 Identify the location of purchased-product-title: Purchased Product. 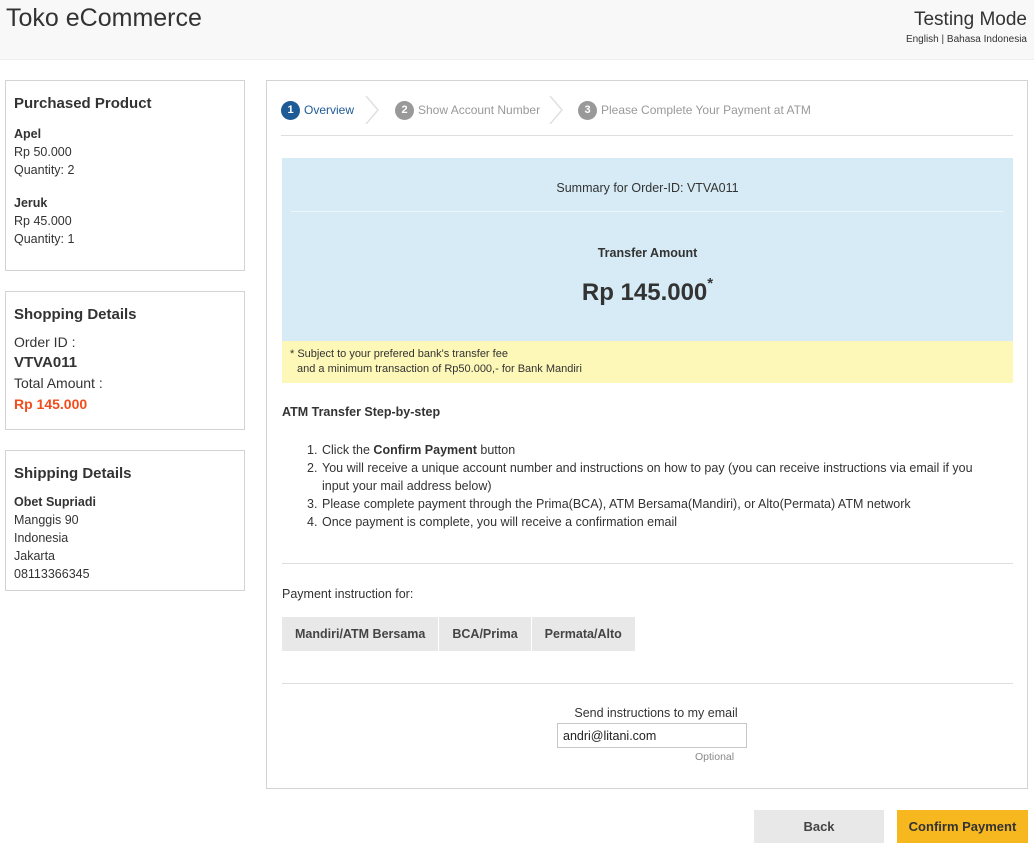
(83, 103).